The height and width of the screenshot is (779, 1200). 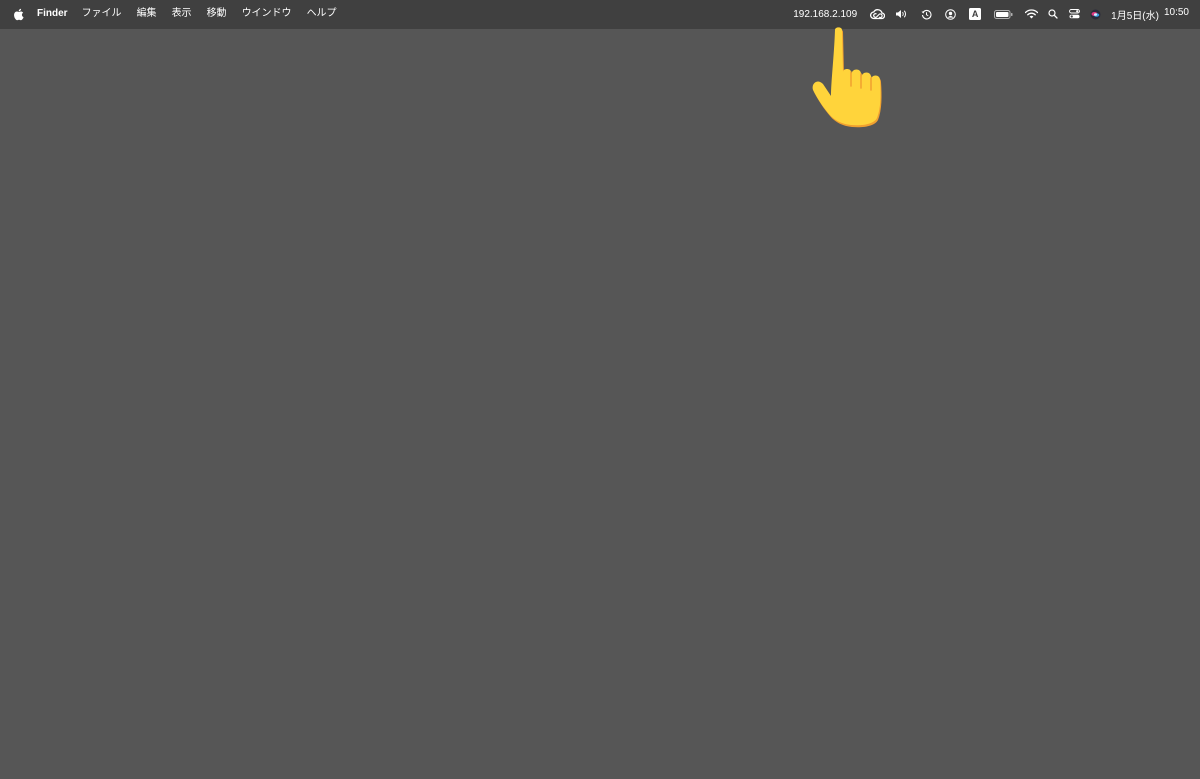 What do you see at coordinates (52, 14) in the screenshot?
I see `menu-app-finder: Finder` at bounding box center [52, 14].